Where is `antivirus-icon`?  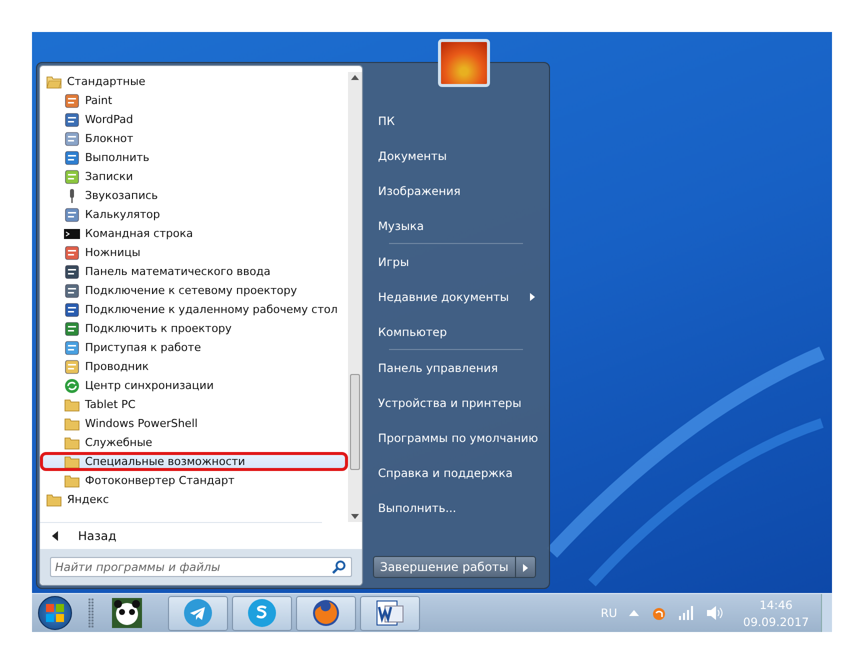
antivirus-icon is located at coordinates (659, 613).